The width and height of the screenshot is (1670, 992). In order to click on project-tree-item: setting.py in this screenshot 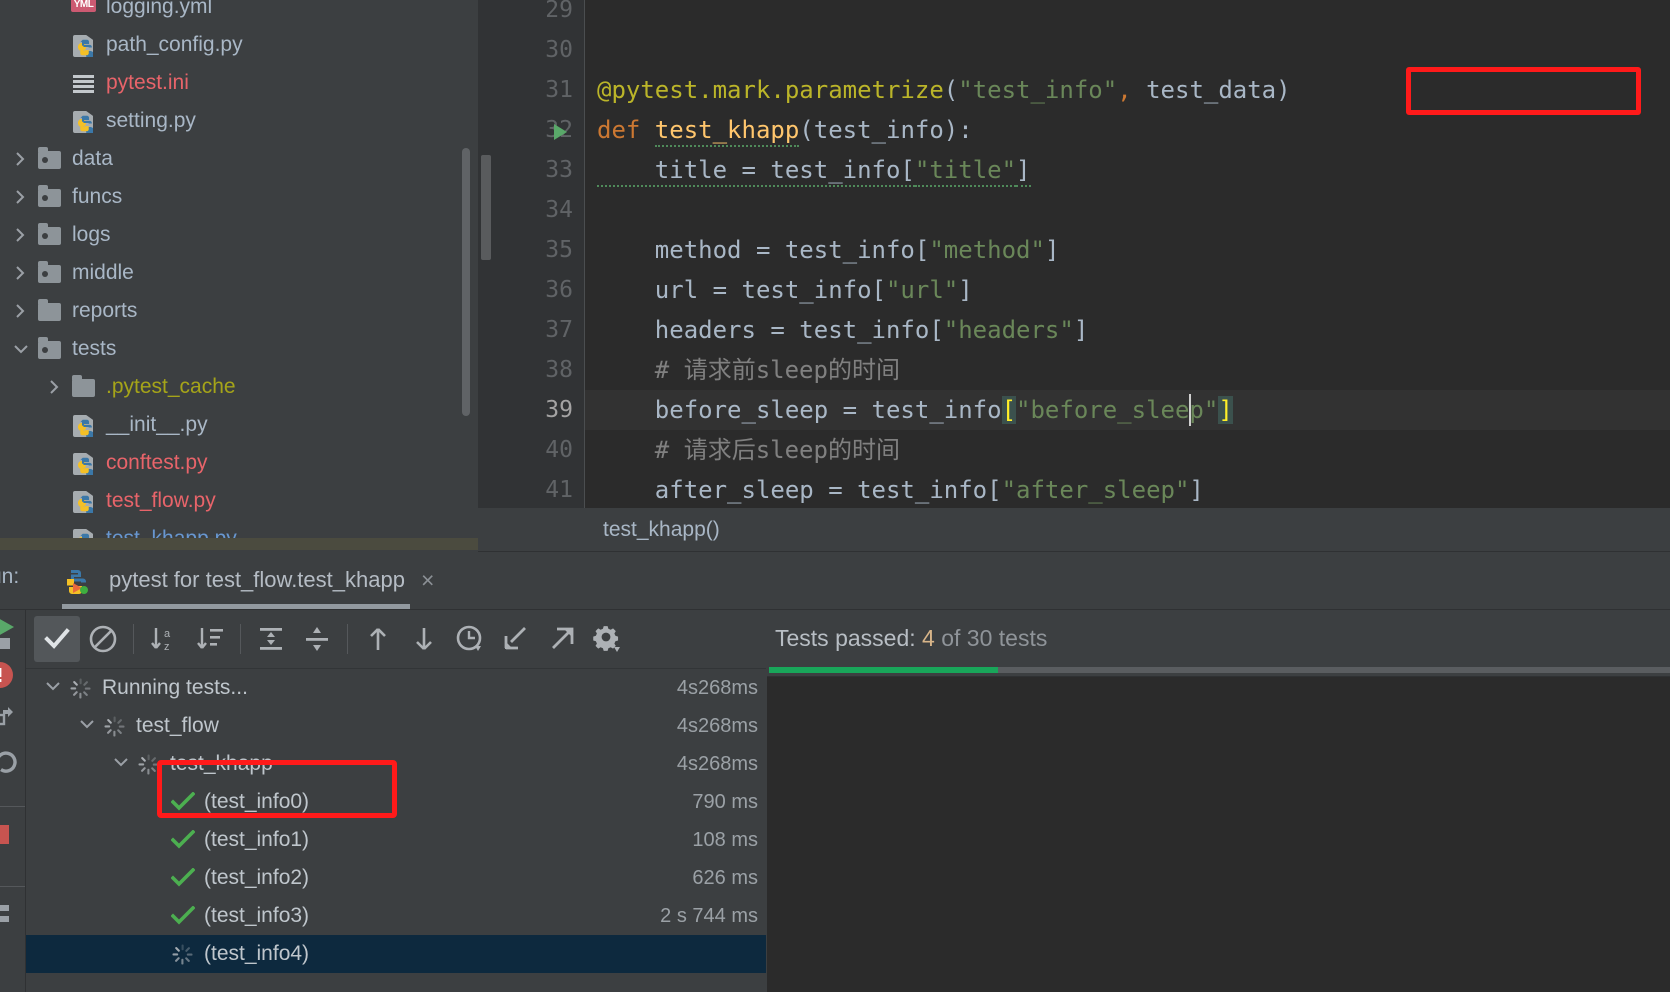, I will do `click(239, 121)`.